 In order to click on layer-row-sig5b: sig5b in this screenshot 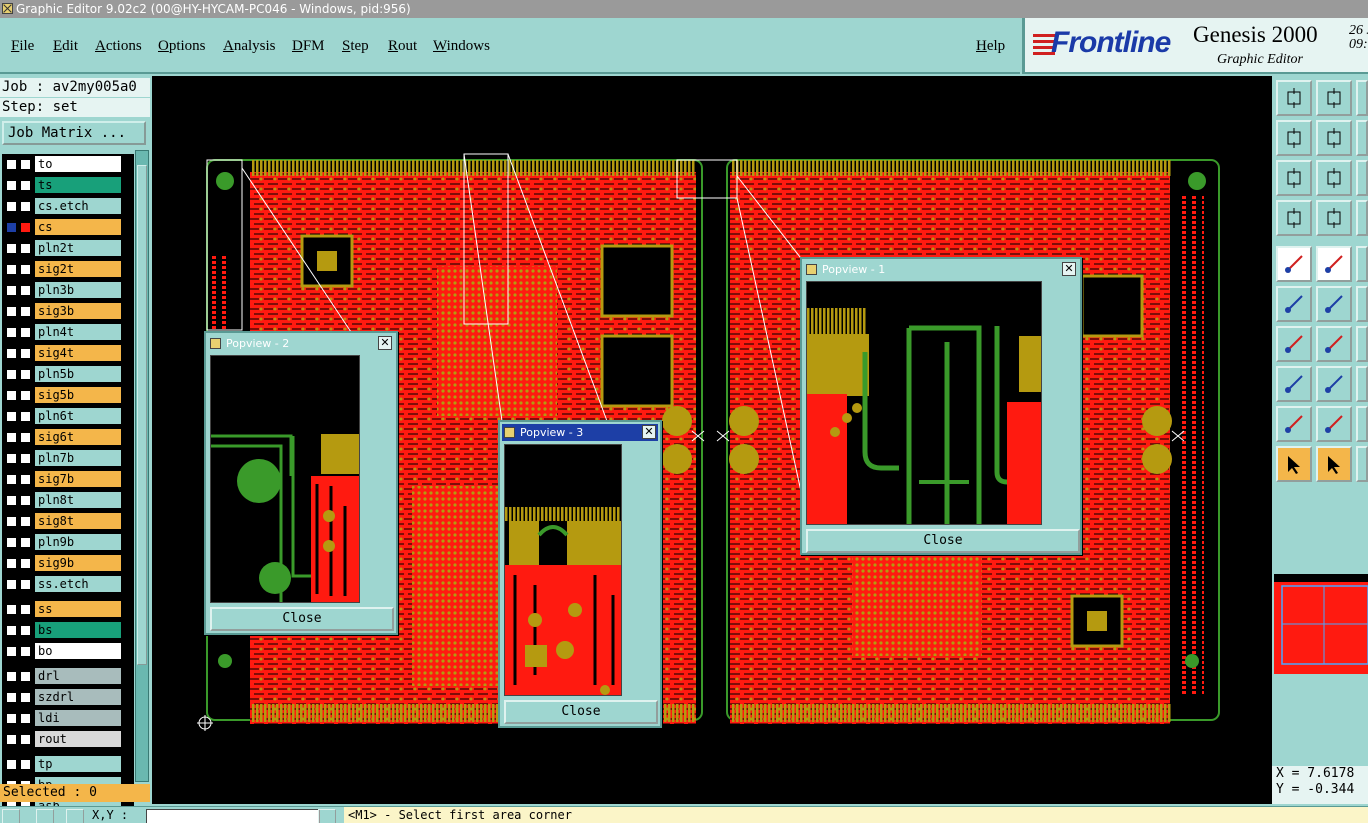, I will do `click(62, 395)`.